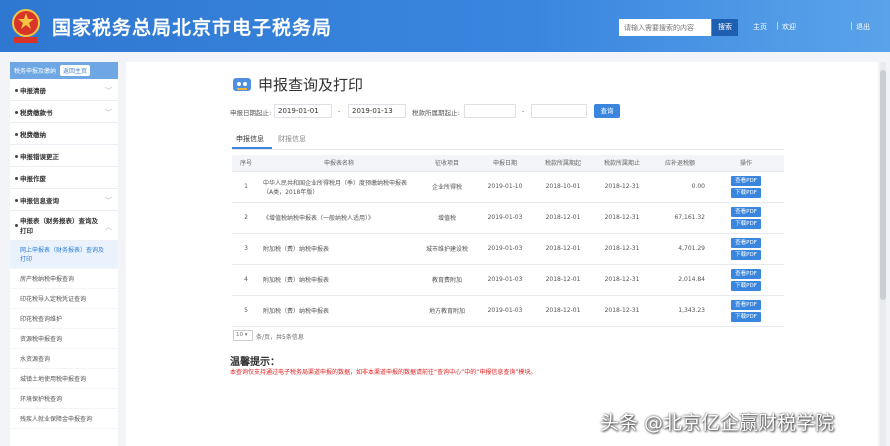 This screenshot has height=446, width=890. Describe the element at coordinates (280, 337) in the screenshot. I see `pager-summary: 条/页，共5条信息` at that location.